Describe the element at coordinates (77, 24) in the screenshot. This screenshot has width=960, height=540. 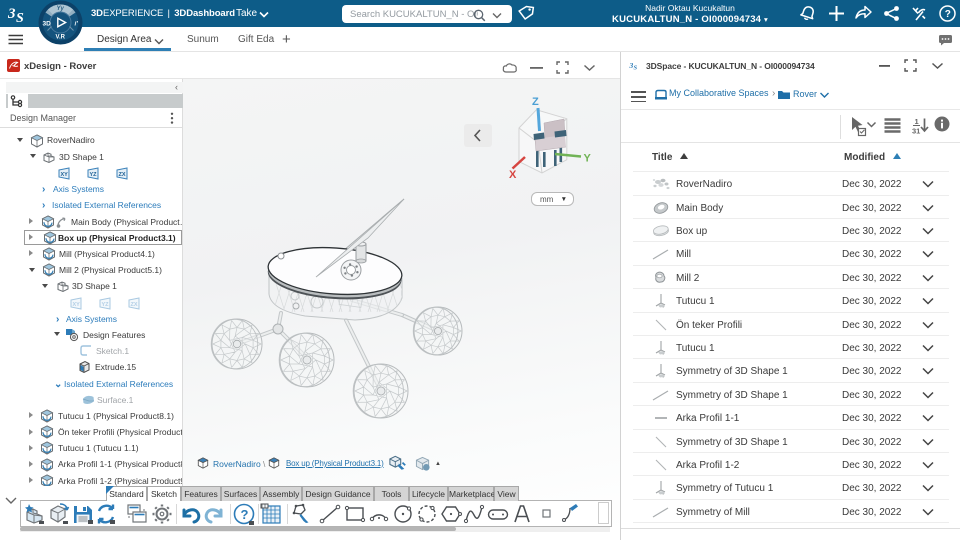
I see `svg-text: i'` at that location.